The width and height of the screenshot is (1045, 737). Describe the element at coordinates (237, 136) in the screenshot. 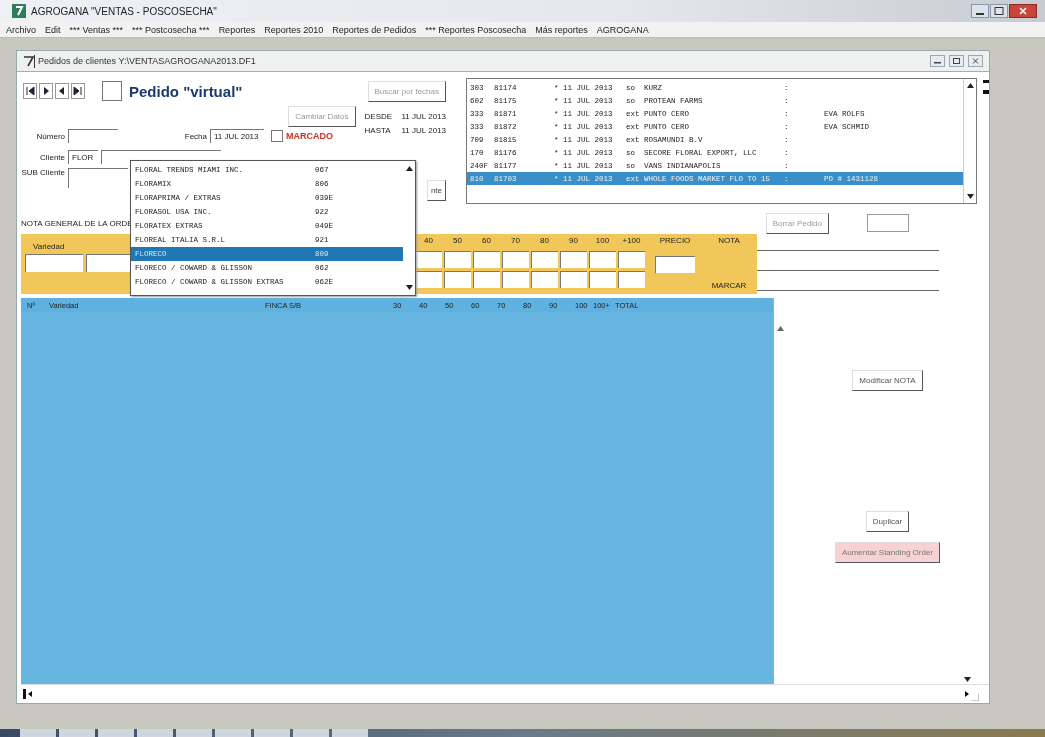

I see `date-field: 11 JUL 2013` at that location.